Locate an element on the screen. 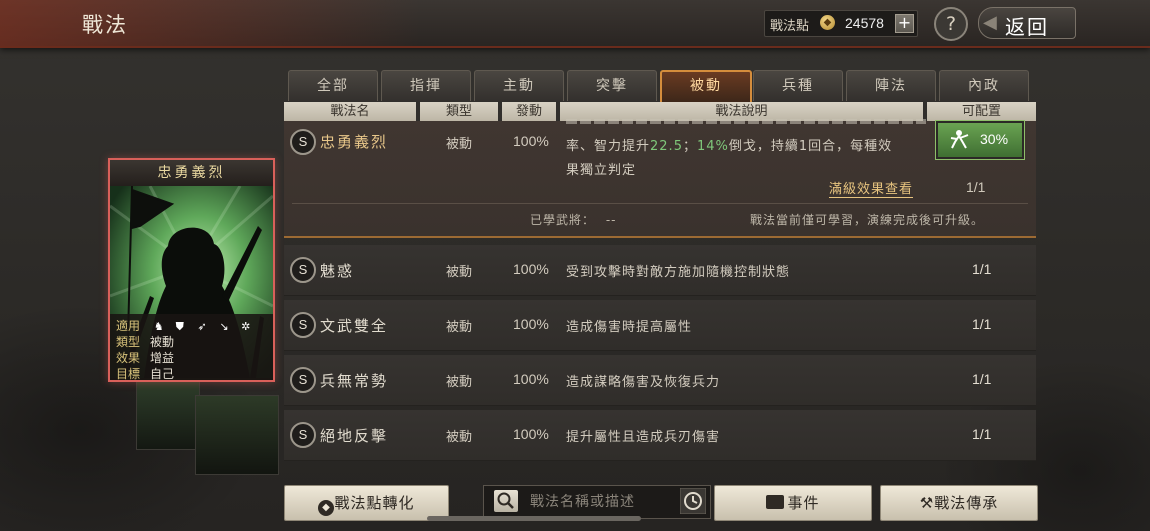  tab-internal: 內政 is located at coordinates (984, 85).